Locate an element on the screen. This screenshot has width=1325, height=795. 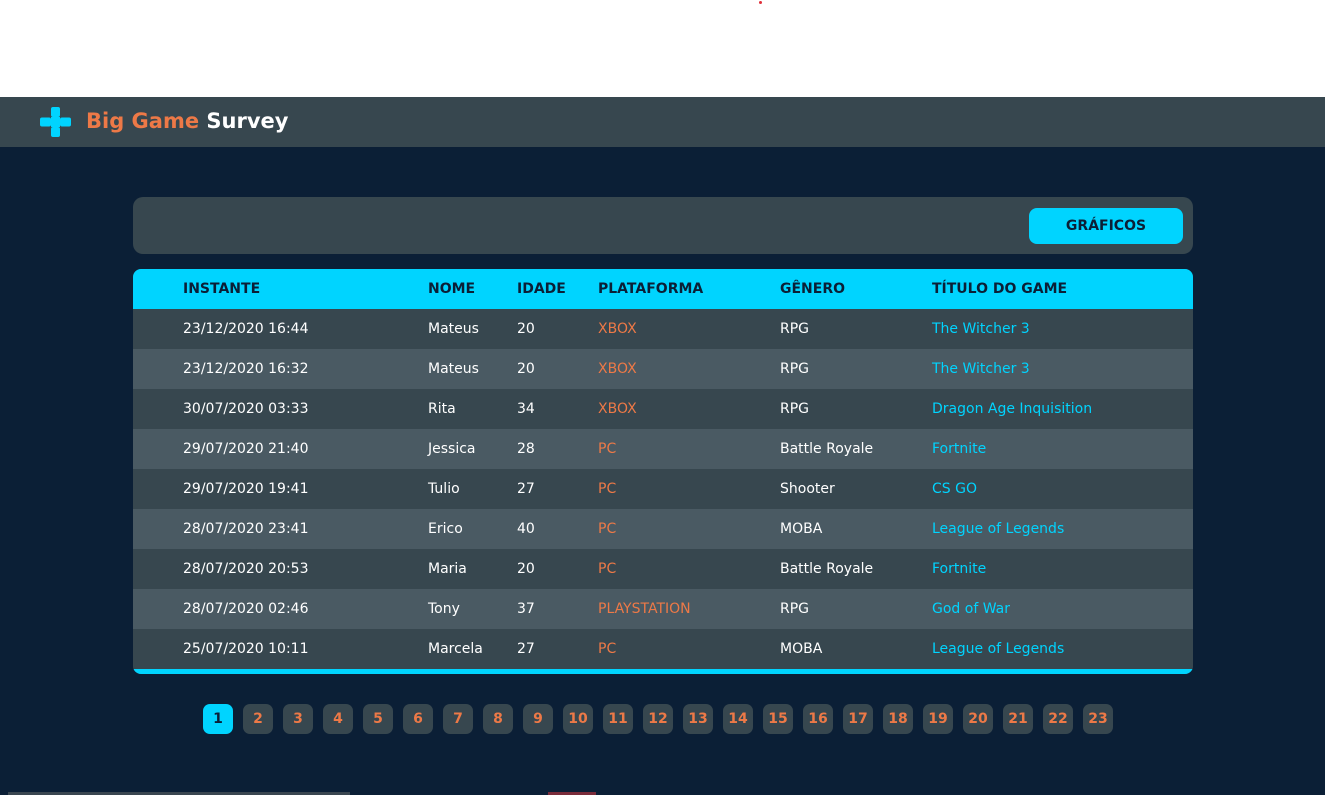
page-button-21: 21 is located at coordinates (1018, 719).